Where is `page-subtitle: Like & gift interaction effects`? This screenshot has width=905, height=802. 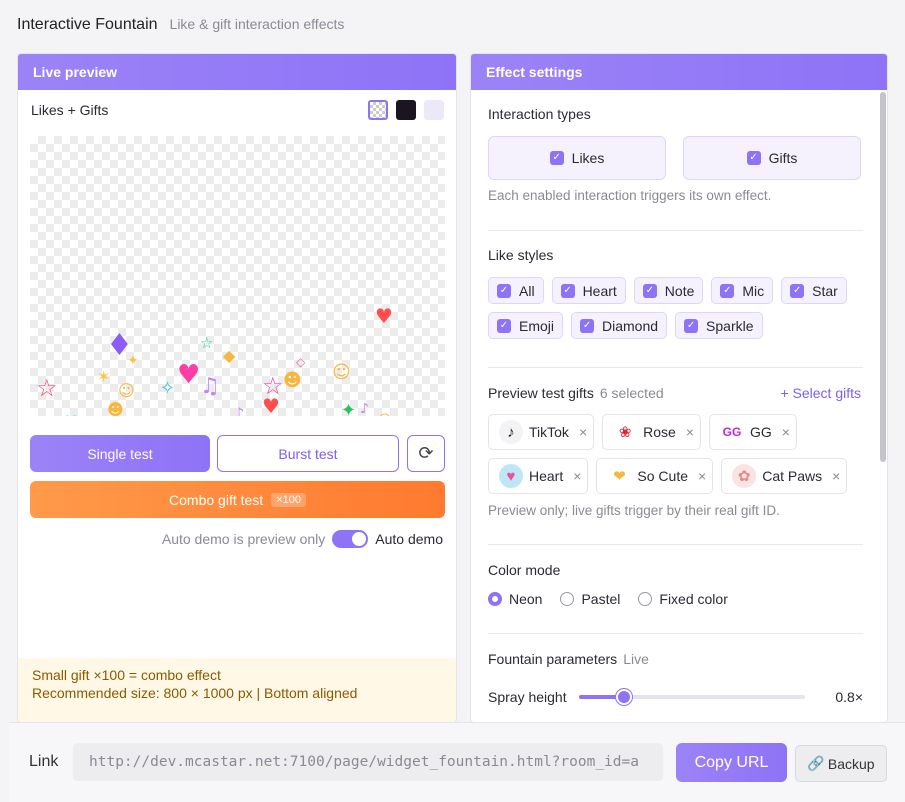
page-subtitle: Like & gift interaction effects is located at coordinates (257, 24).